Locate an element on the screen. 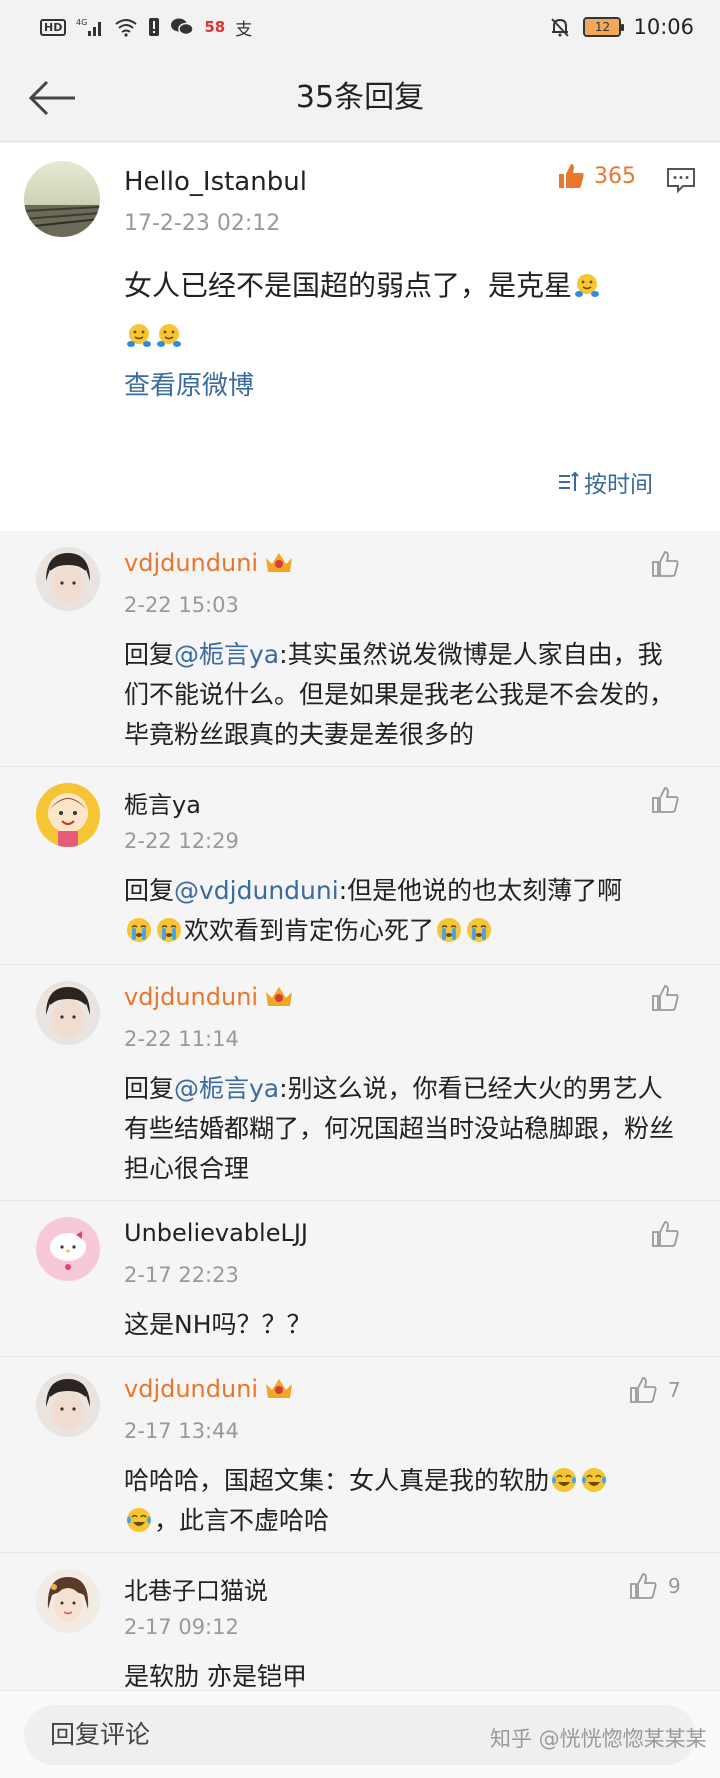  comment-timestamp: 2-17 09:12 is located at coordinates (181, 1627).